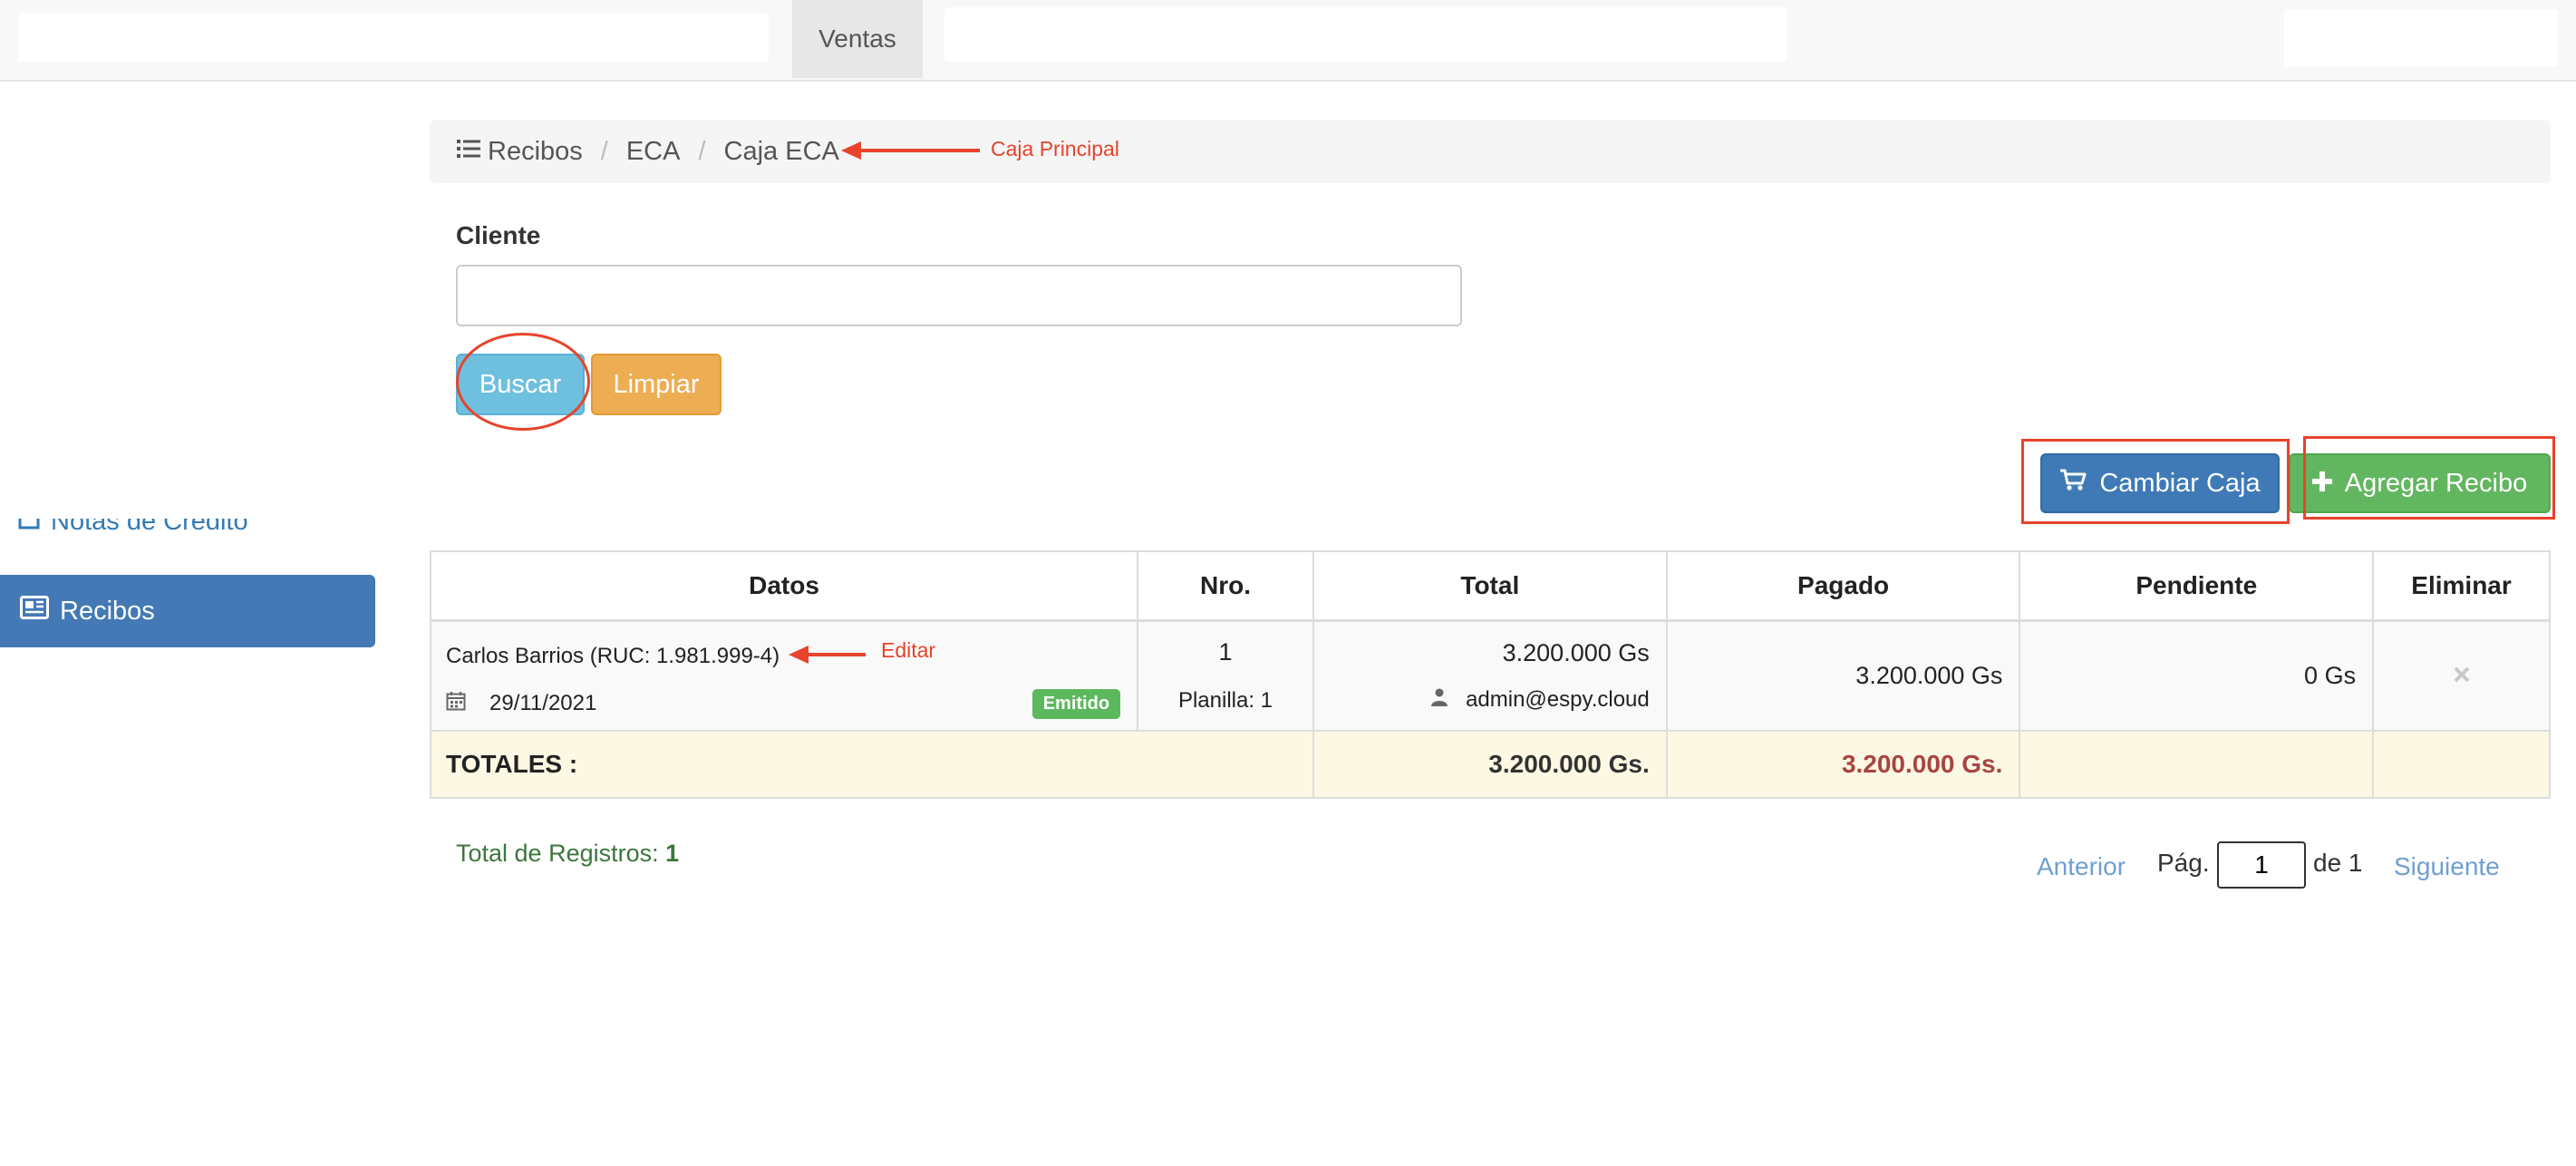 This screenshot has width=2576, height=1166. I want to click on breadcrumb-recibos: Recibos, so click(520, 152).